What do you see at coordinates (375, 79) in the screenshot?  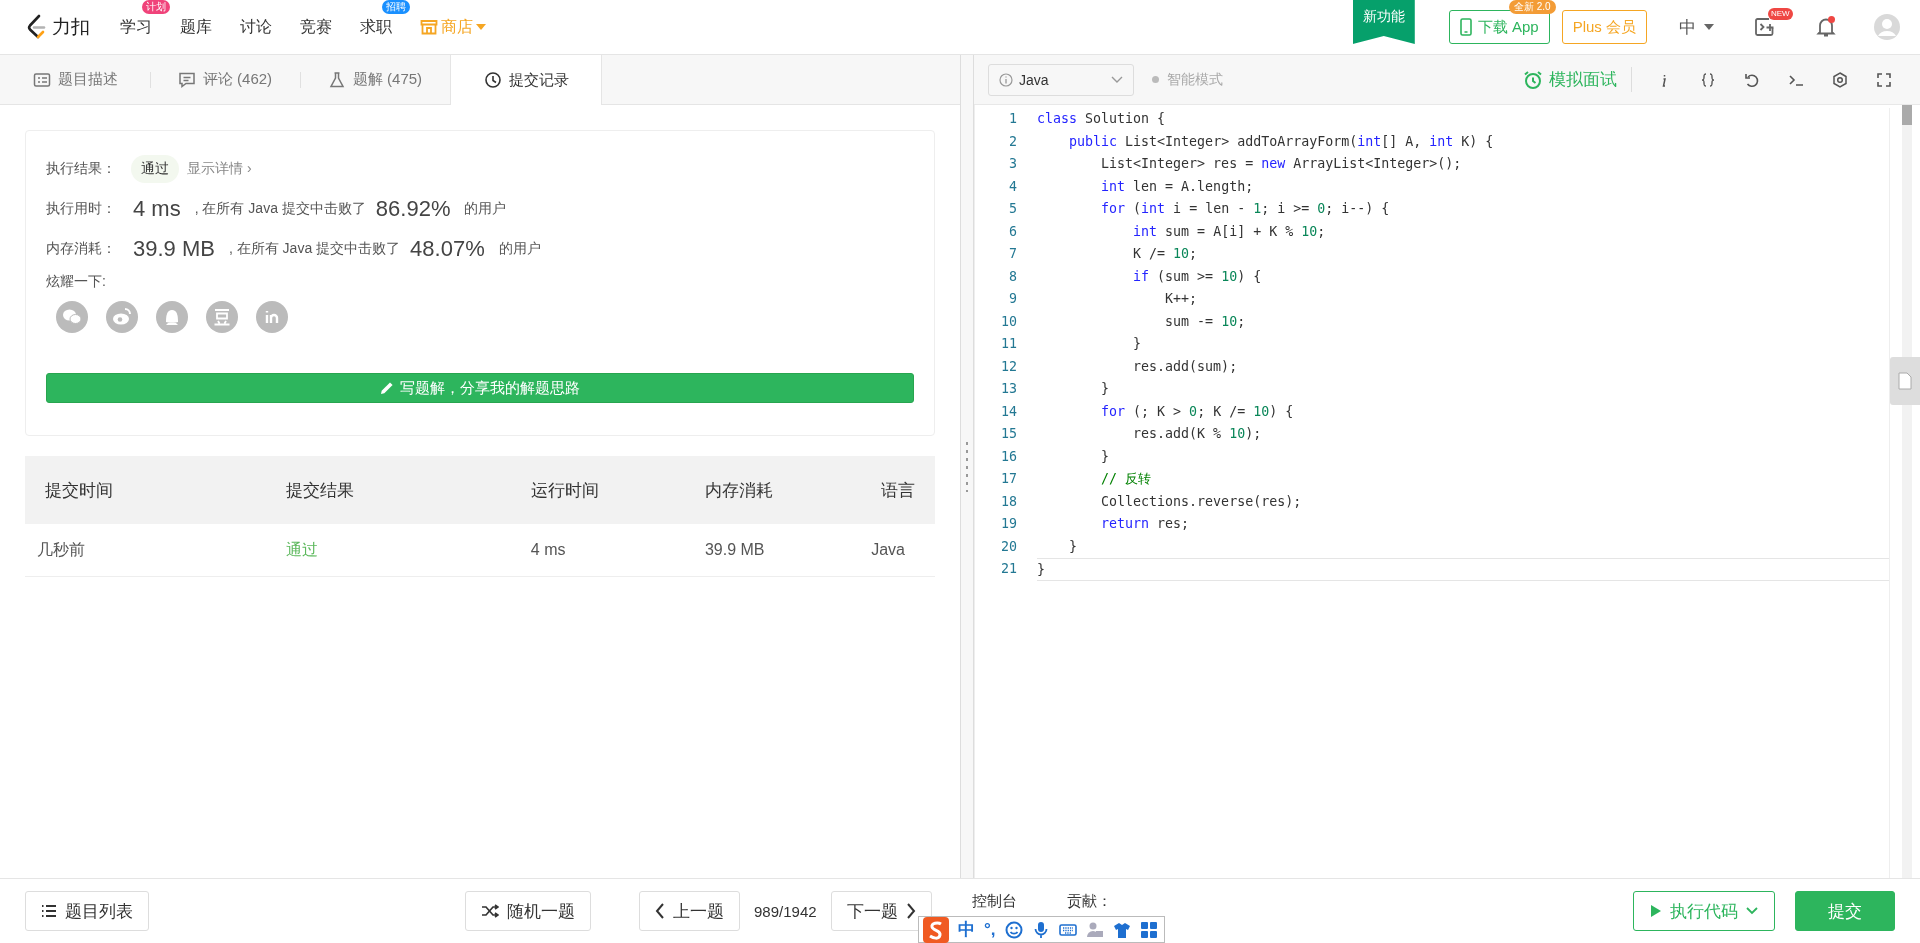 I see `tab: 题解 (475)` at bounding box center [375, 79].